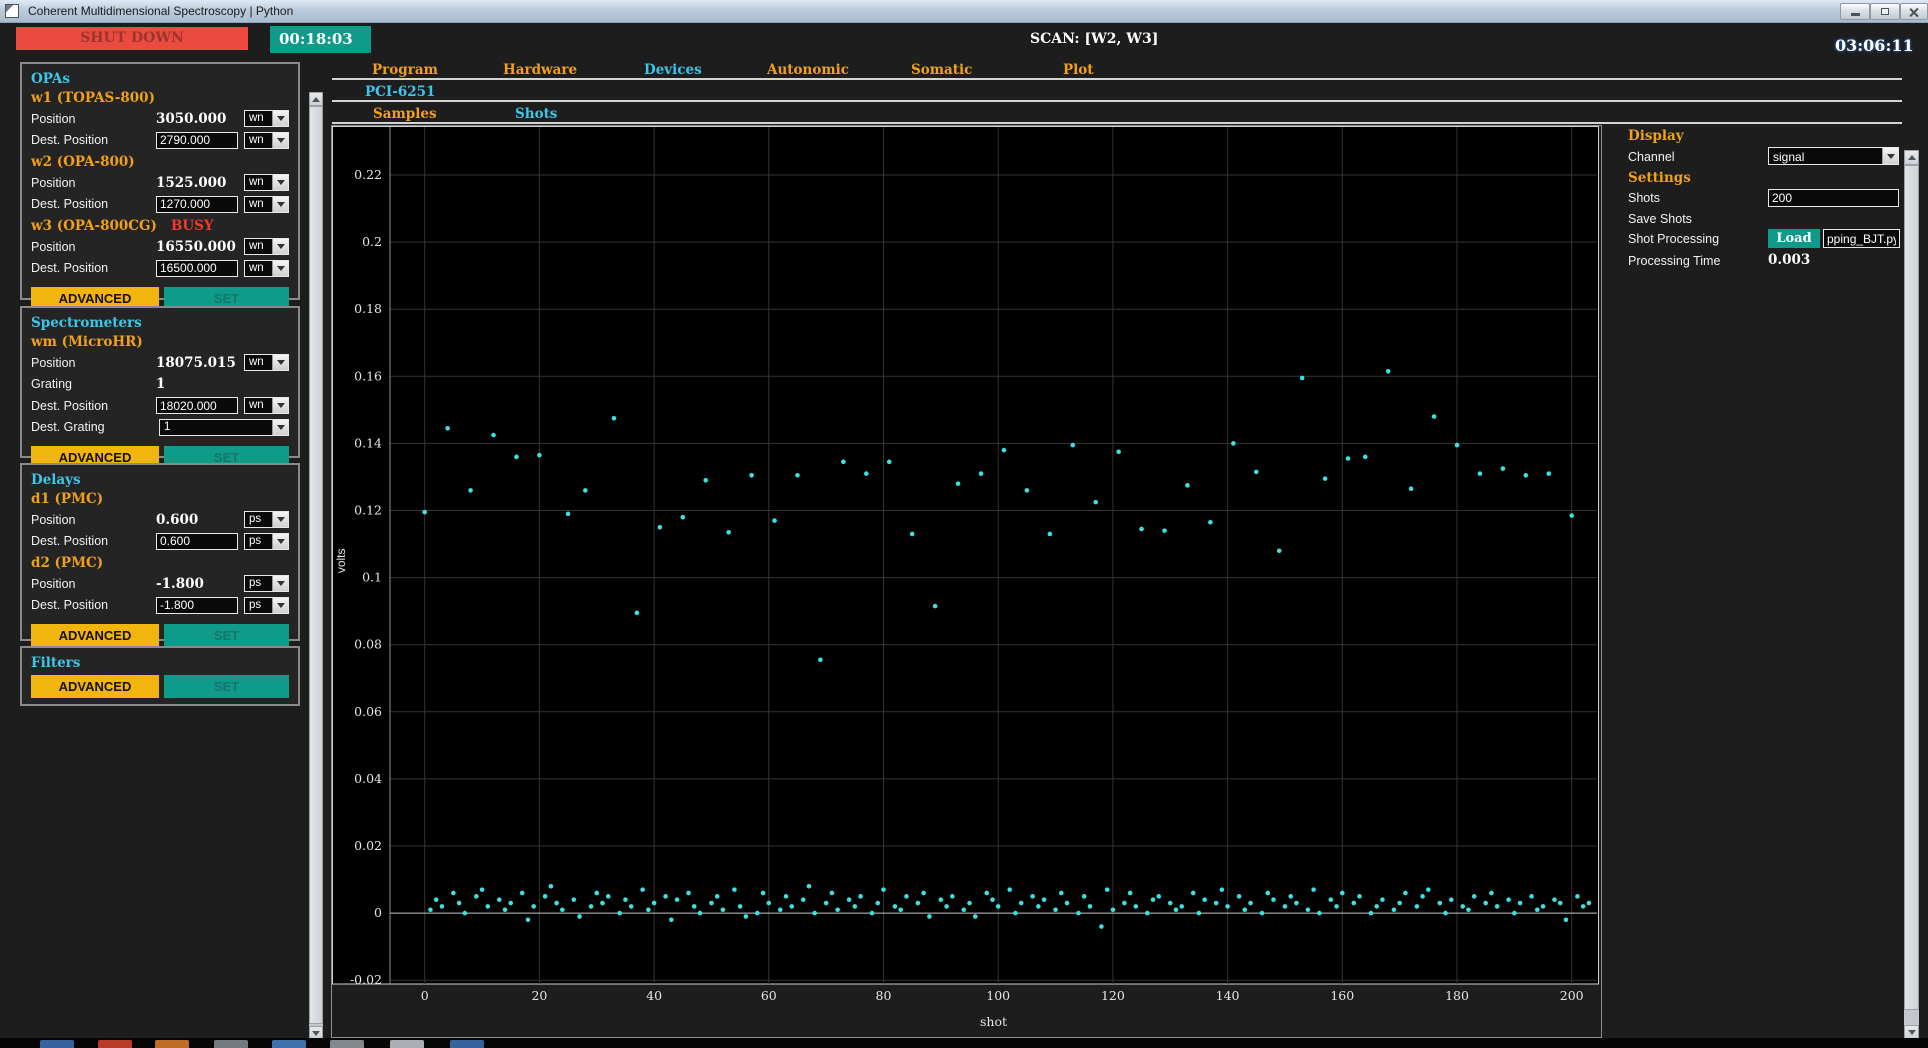  What do you see at coordinates (197, 541) in the screenshot?
I see `d1-dest-input` at bounding box center [197, 541].